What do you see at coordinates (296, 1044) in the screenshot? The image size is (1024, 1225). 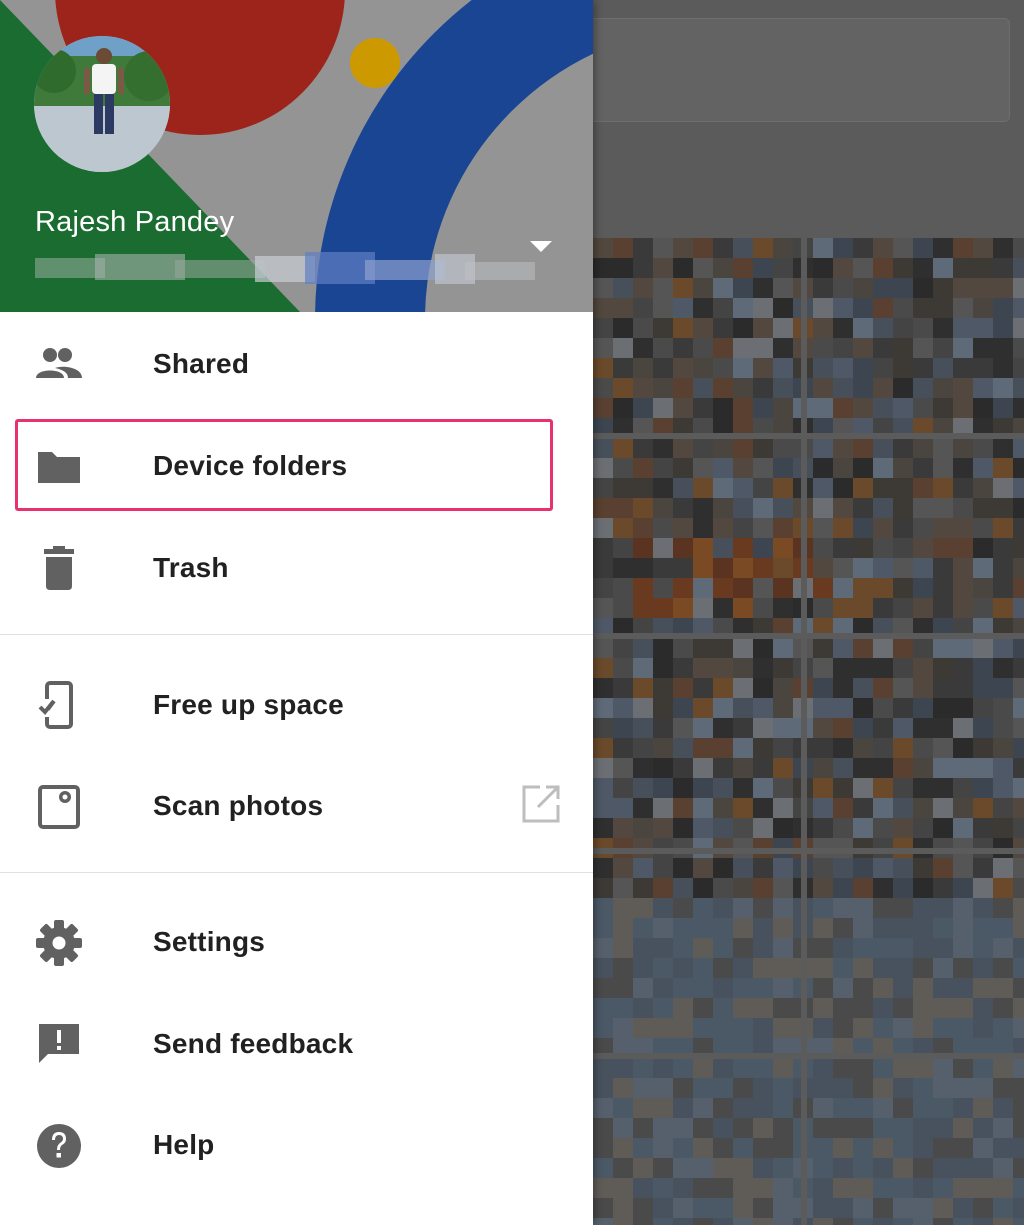 I see `menu-item-send-feedback: Send feedback` at bounding box center [296, 1044].